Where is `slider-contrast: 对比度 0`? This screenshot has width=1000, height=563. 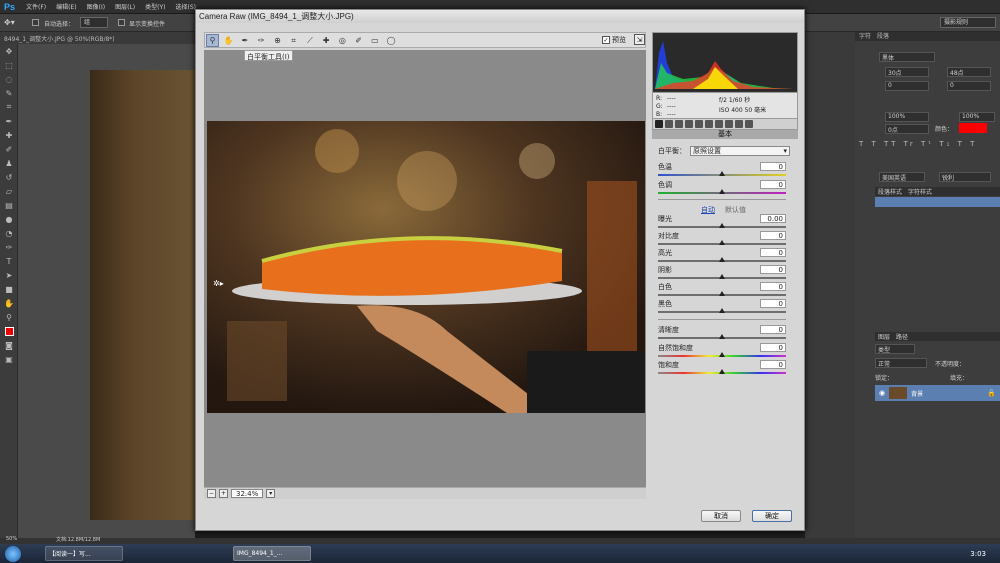 slider-contrast: 对比度 0 is located at coordinates (722, 239).